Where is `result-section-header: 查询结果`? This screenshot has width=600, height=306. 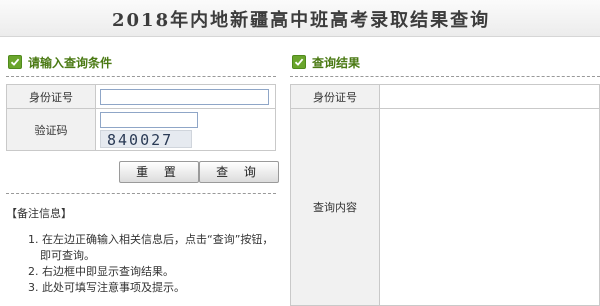
result-section-header: 查询结果 is located at coordinates (326, 62).